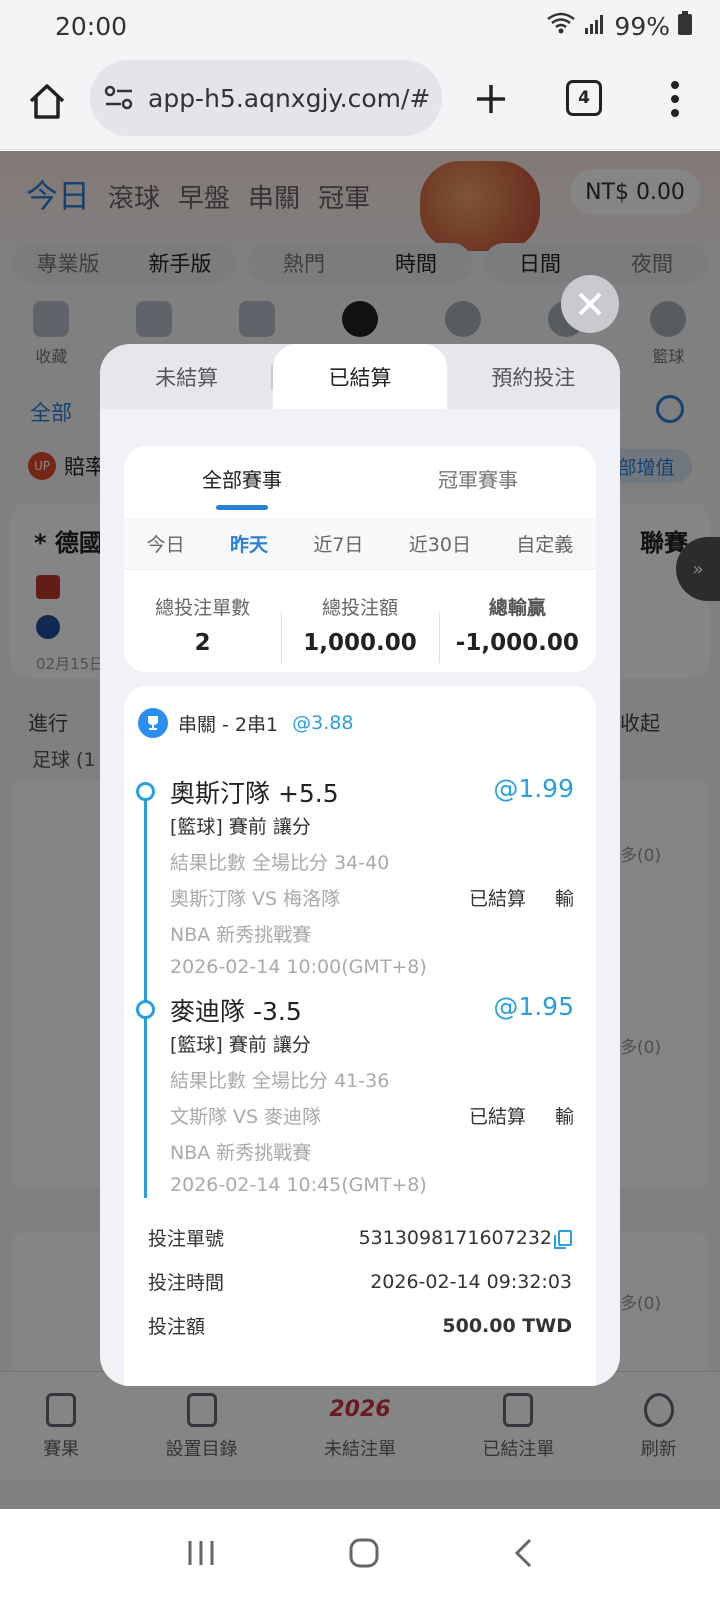 The image size is (720, 1600). What do you see at coordinates (298, 1185) in the screenshot?
I see `leg-time: 2026-02-14 10:45(GMT+8)` at bounding box center [298, 1185].